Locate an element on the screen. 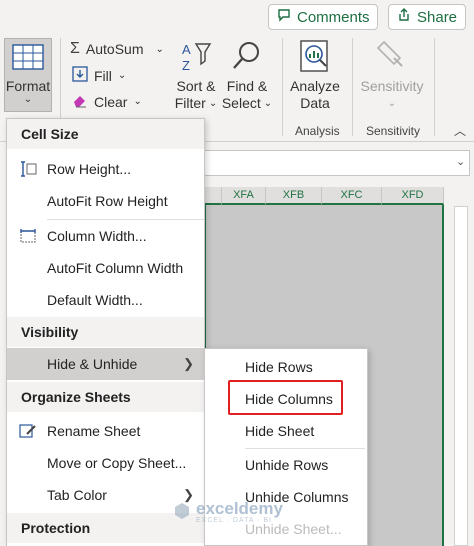 This screenshot has height=546, width=474. submenu-item-hide-rows: Hide Rows is located at coordinates (286, 367).